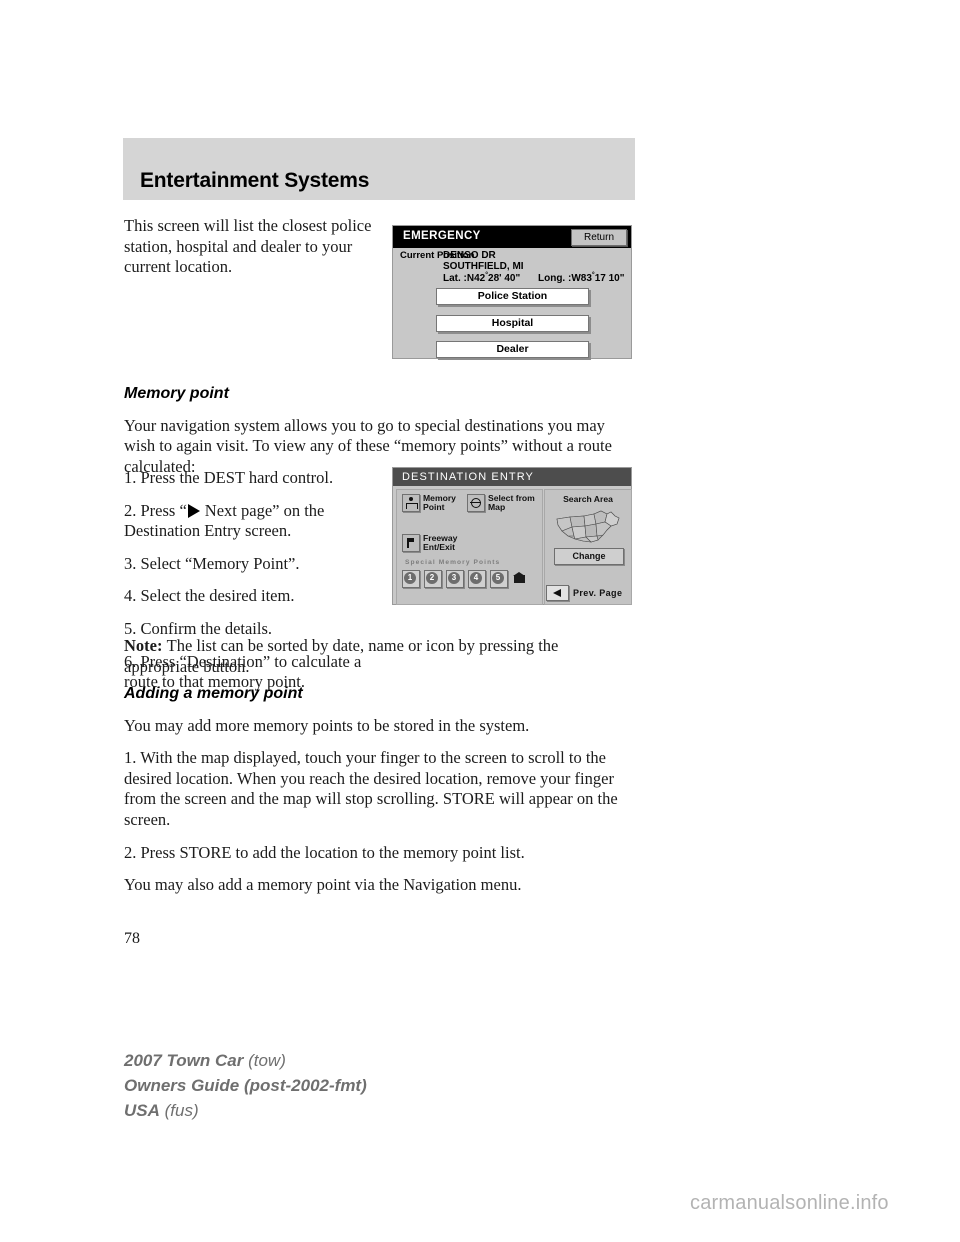 The image size is (960, 1242). Describe the element at coordinates (511, 502) in the screenshot. I see `select-from-map-menu-label: Select from Map` at that location.